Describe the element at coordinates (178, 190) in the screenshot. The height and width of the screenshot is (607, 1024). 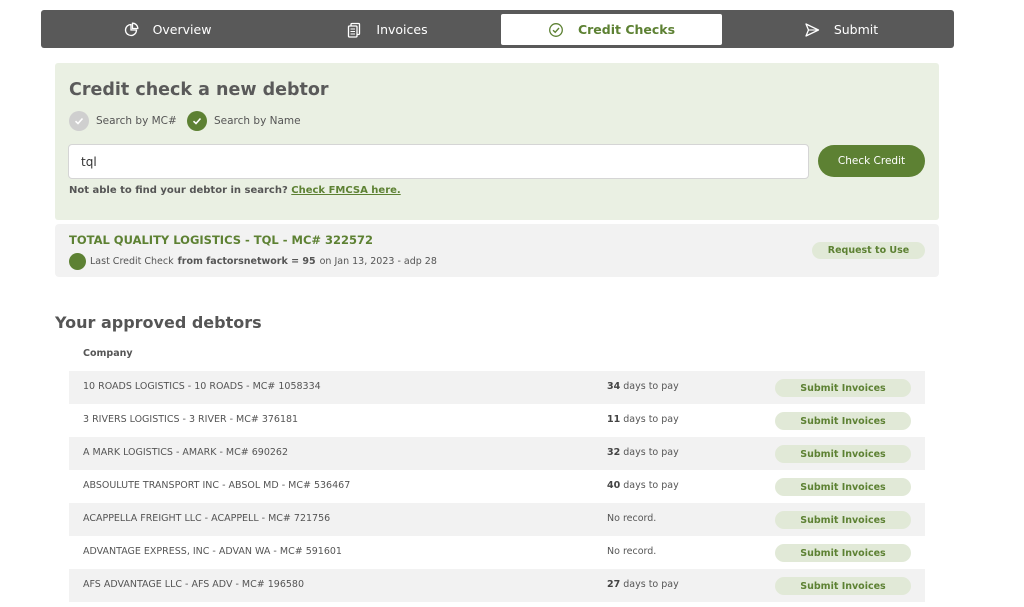
I see `hint-text: Not able to find your debtor in search?` at that location.